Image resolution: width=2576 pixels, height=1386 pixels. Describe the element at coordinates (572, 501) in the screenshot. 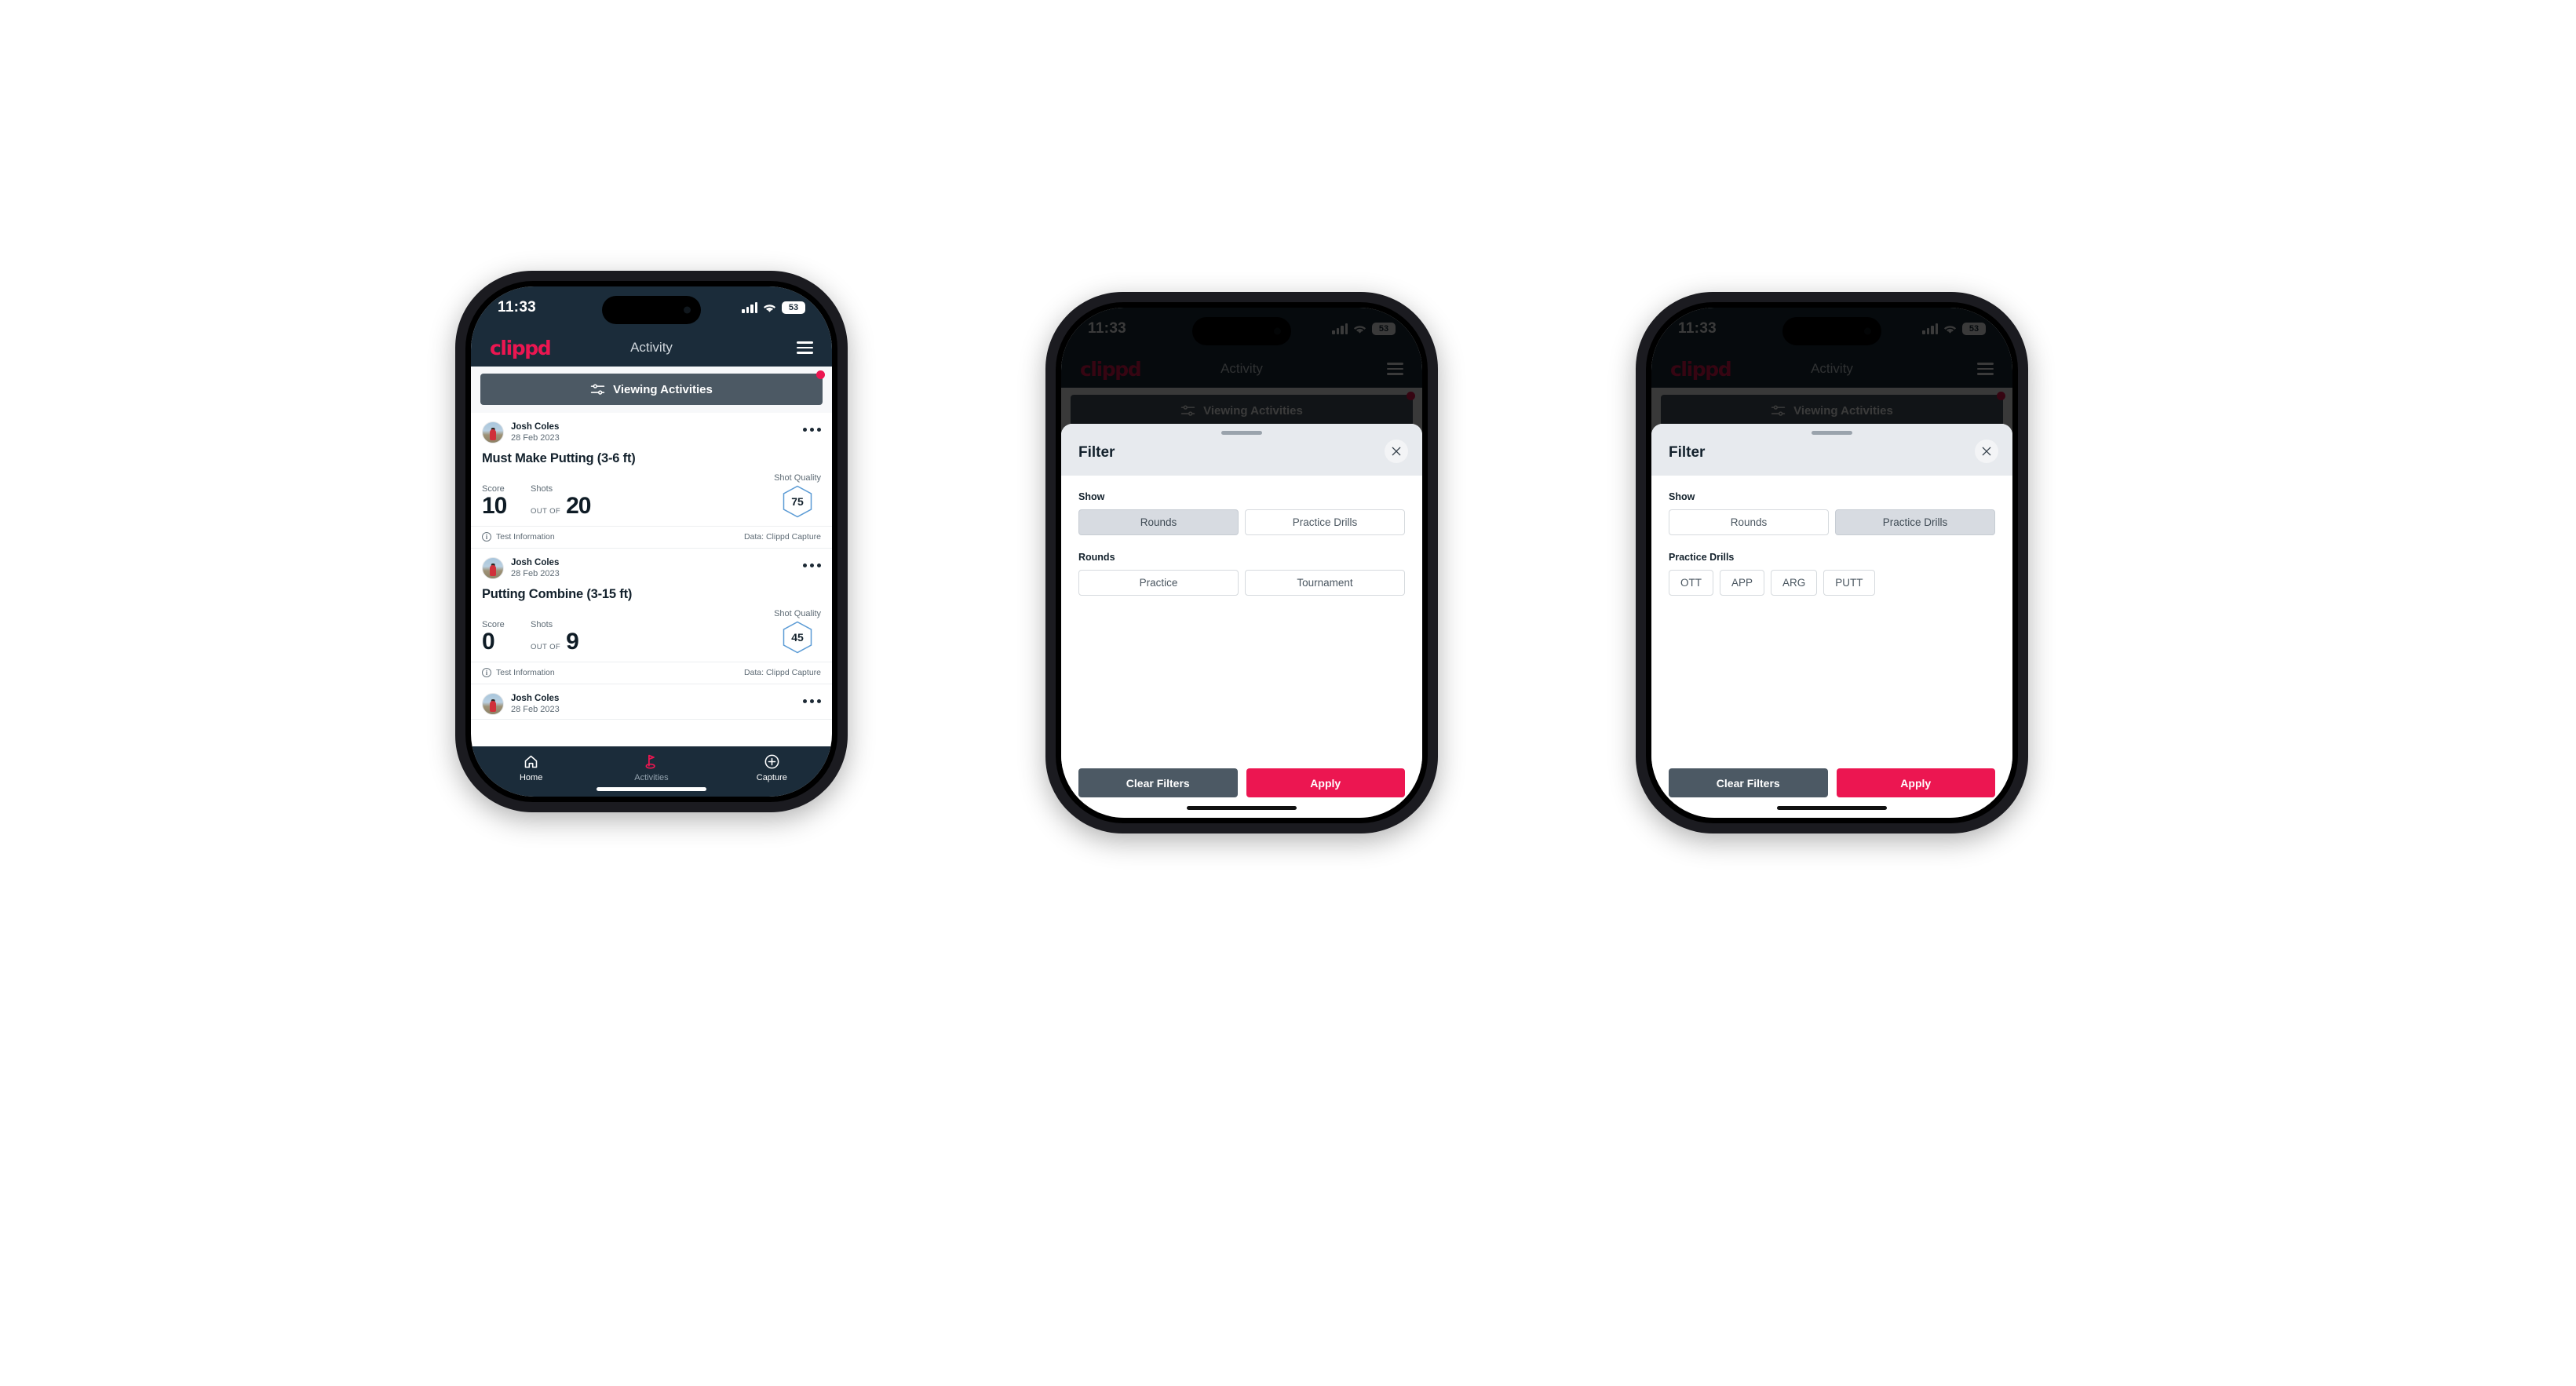

I see `shots-stat: Shots OUT OF 20` at that location.